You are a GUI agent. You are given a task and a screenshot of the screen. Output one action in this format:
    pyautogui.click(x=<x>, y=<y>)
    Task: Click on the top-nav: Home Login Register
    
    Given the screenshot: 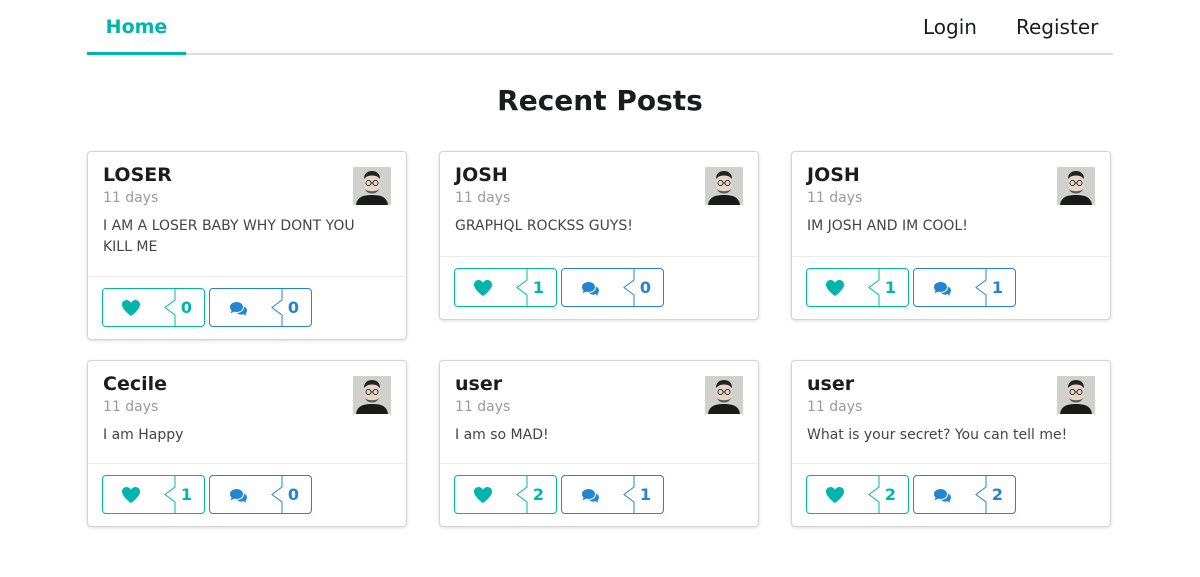 What is the action you would take?
    pyautogui.click(x=600, y=27)
    